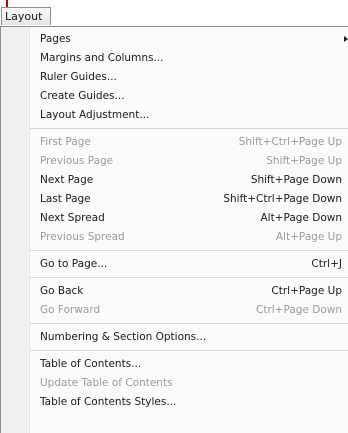  Describe the element at coordinates (77, 161) in the screenshot. I see `menu-item-label: Previous Page` at that location.